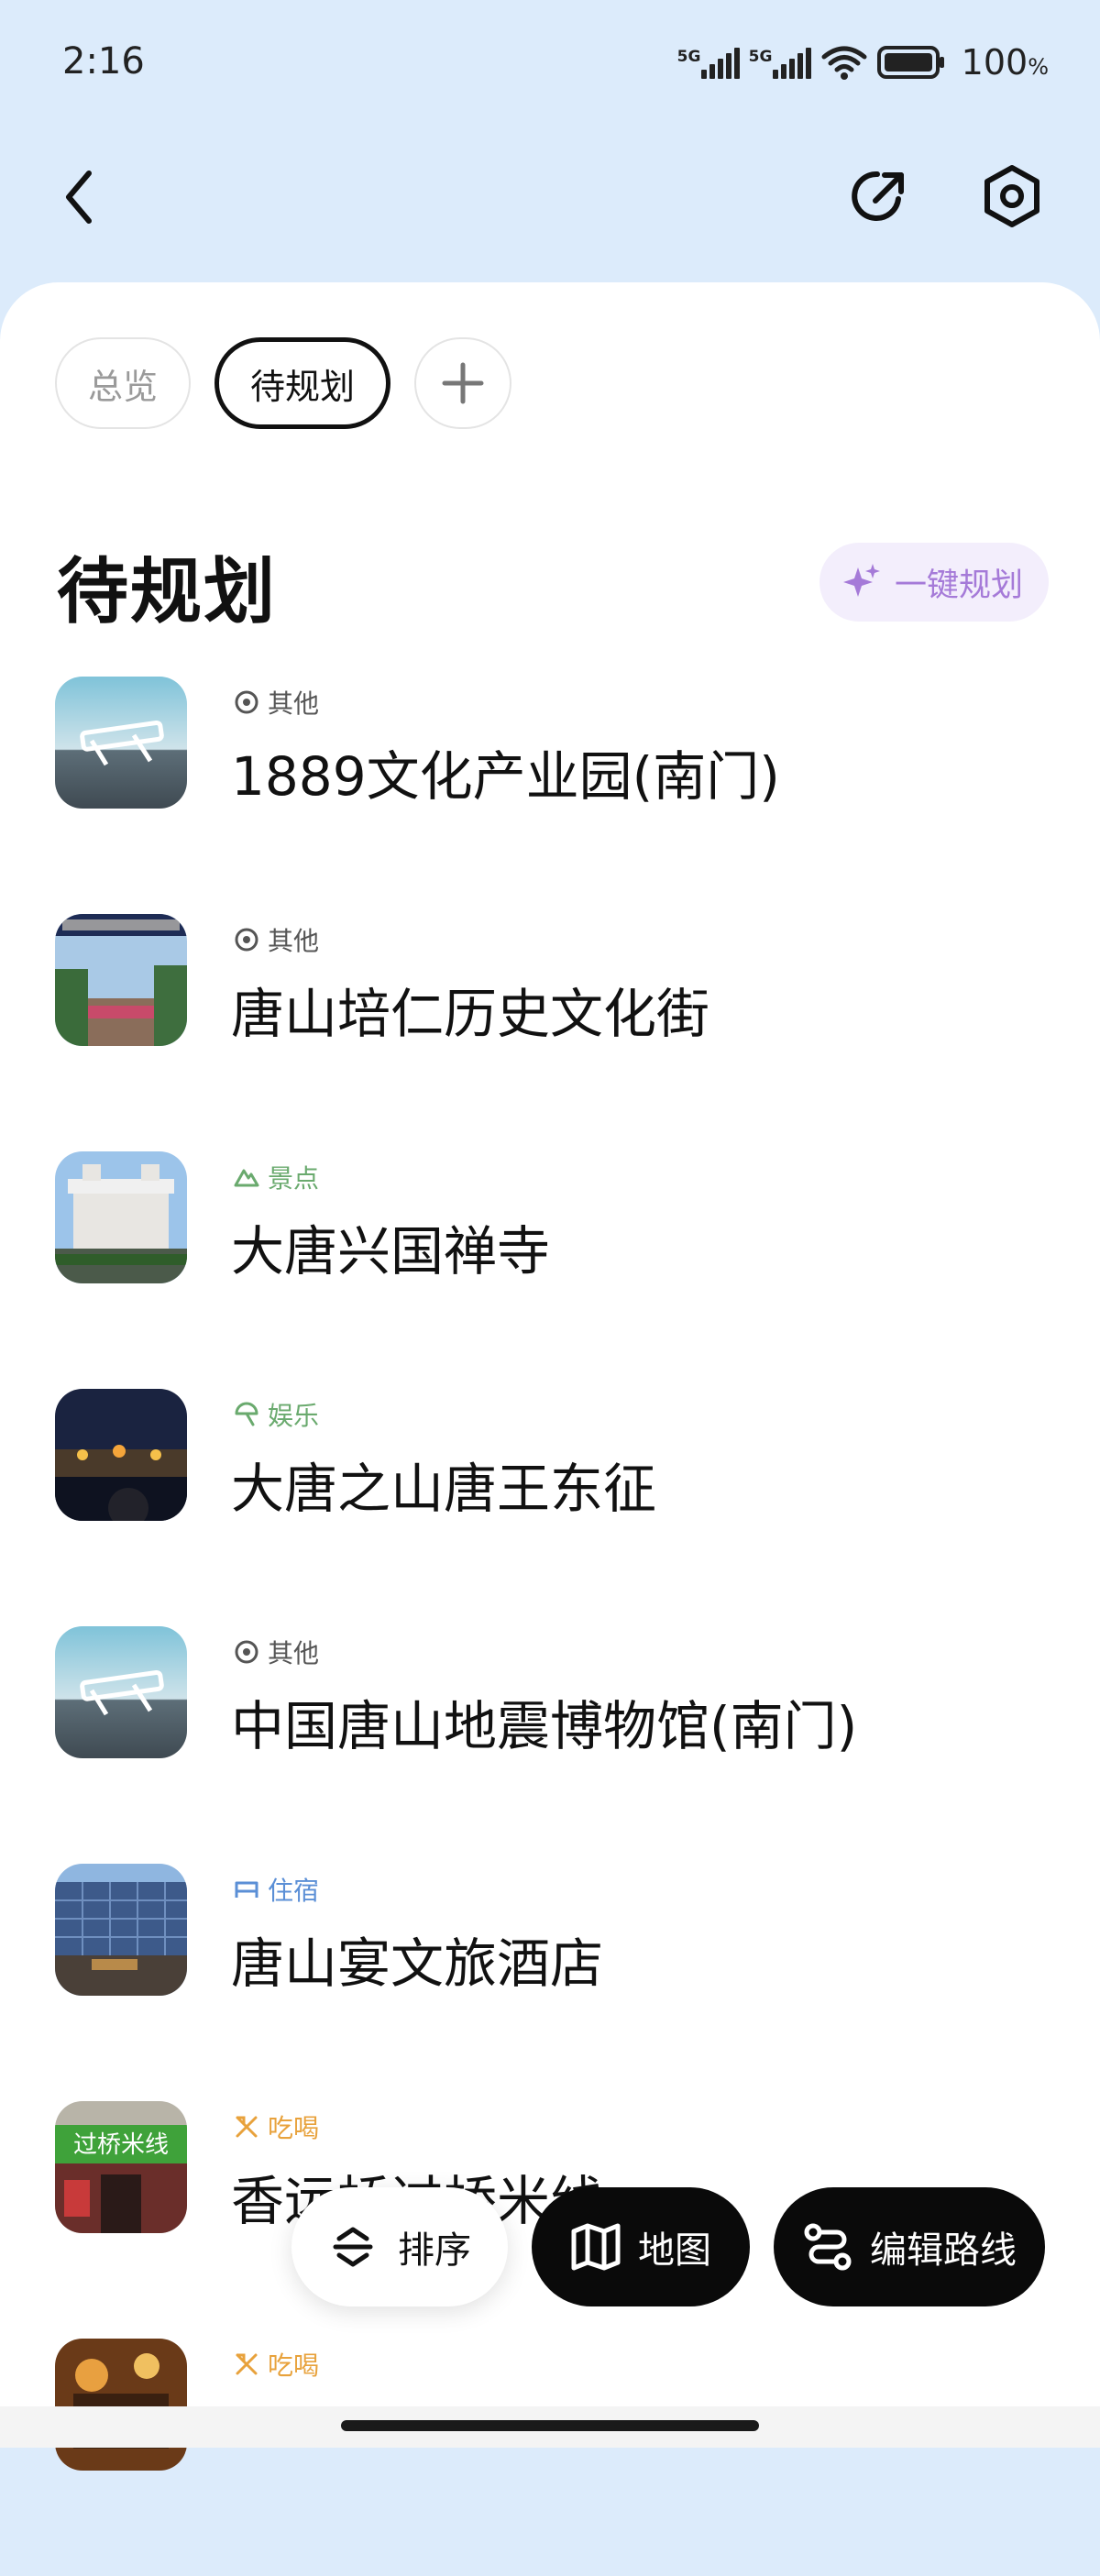  I want to click on category-label: 景点, so click(294, 1178).